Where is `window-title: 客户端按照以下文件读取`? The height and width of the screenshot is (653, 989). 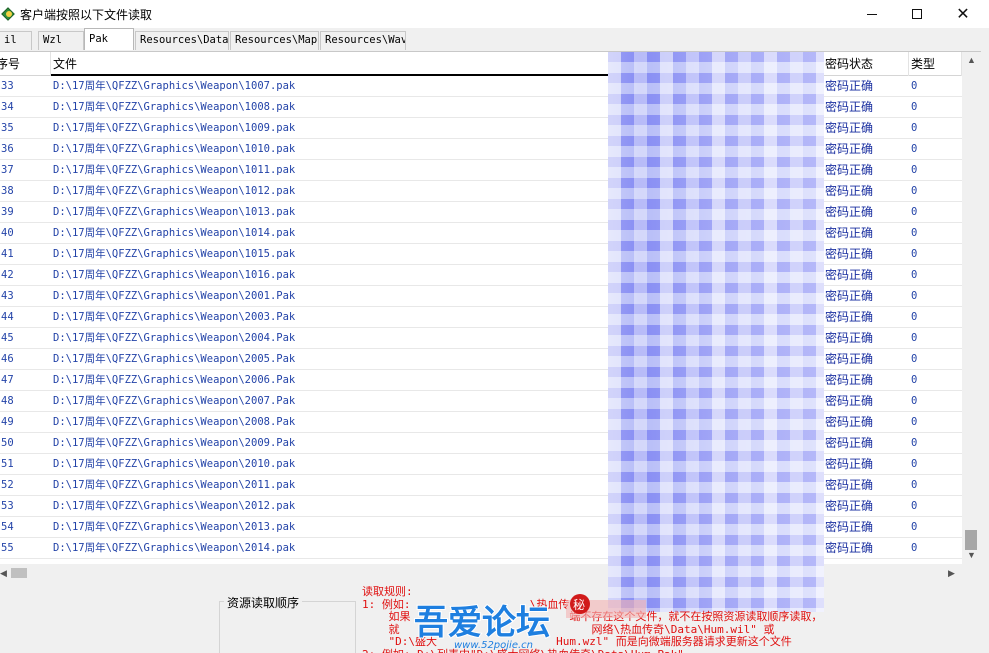
window-title: 客户端按照以下文件读取 is located at coordinates (86, 14).